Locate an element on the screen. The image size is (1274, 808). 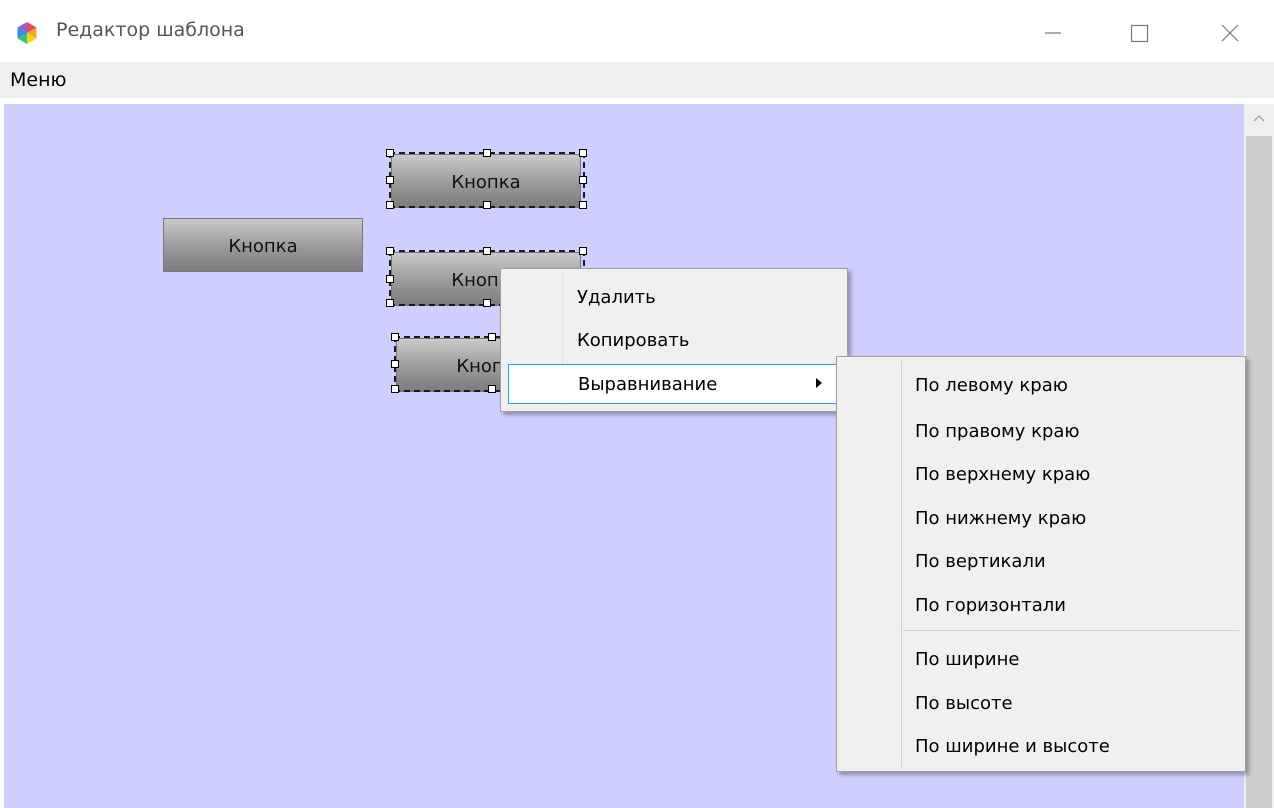
minimize-icon is located at coordinates (1053, 33).